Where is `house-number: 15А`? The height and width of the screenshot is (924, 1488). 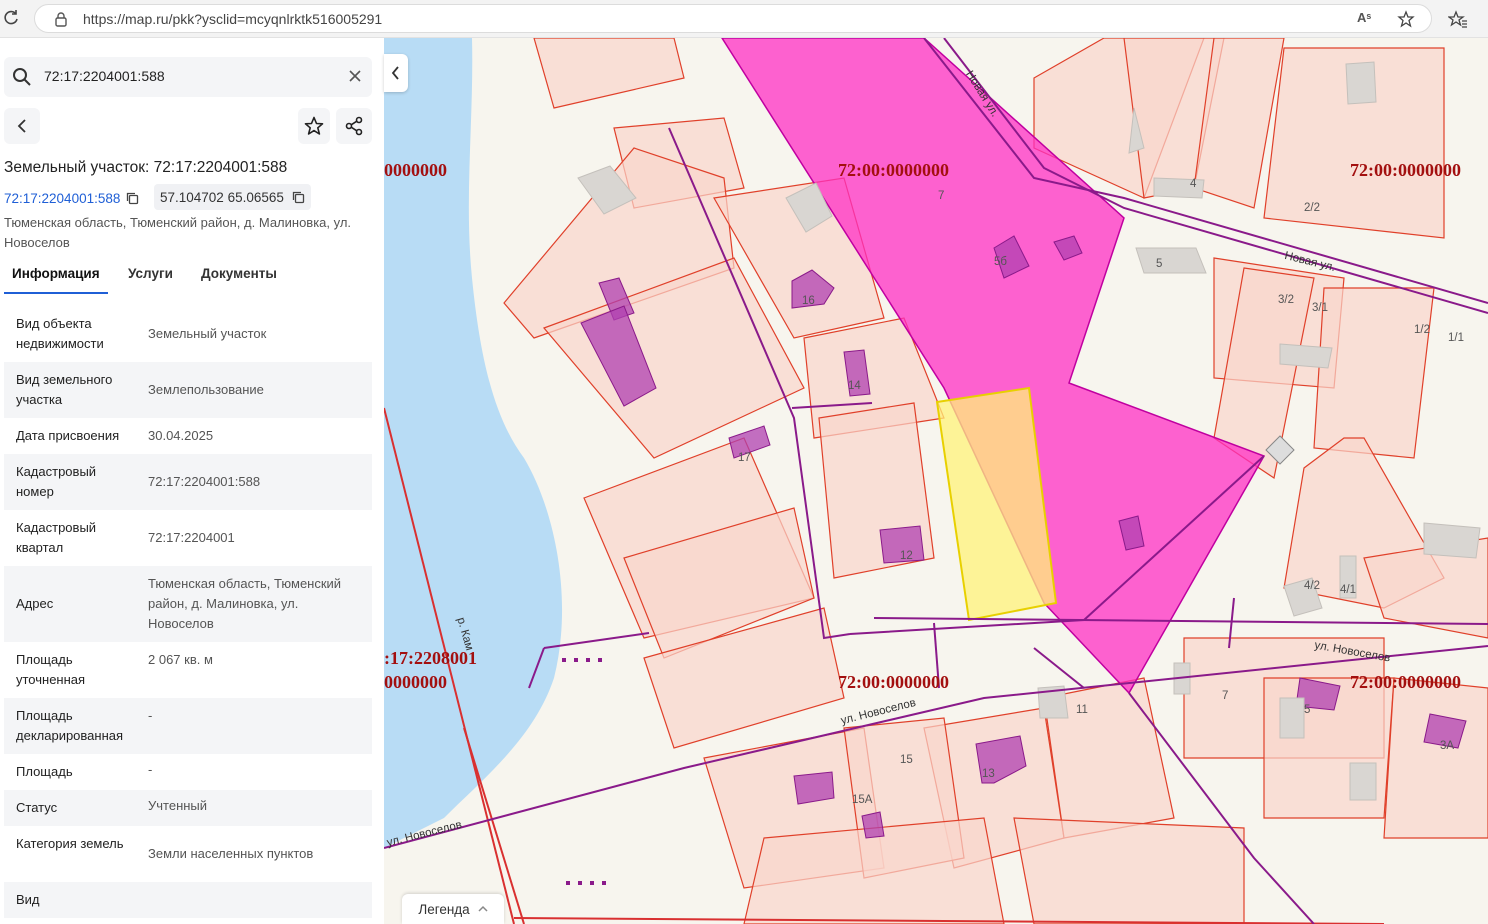
house-number: 15А is located at coordinates (862, 800).